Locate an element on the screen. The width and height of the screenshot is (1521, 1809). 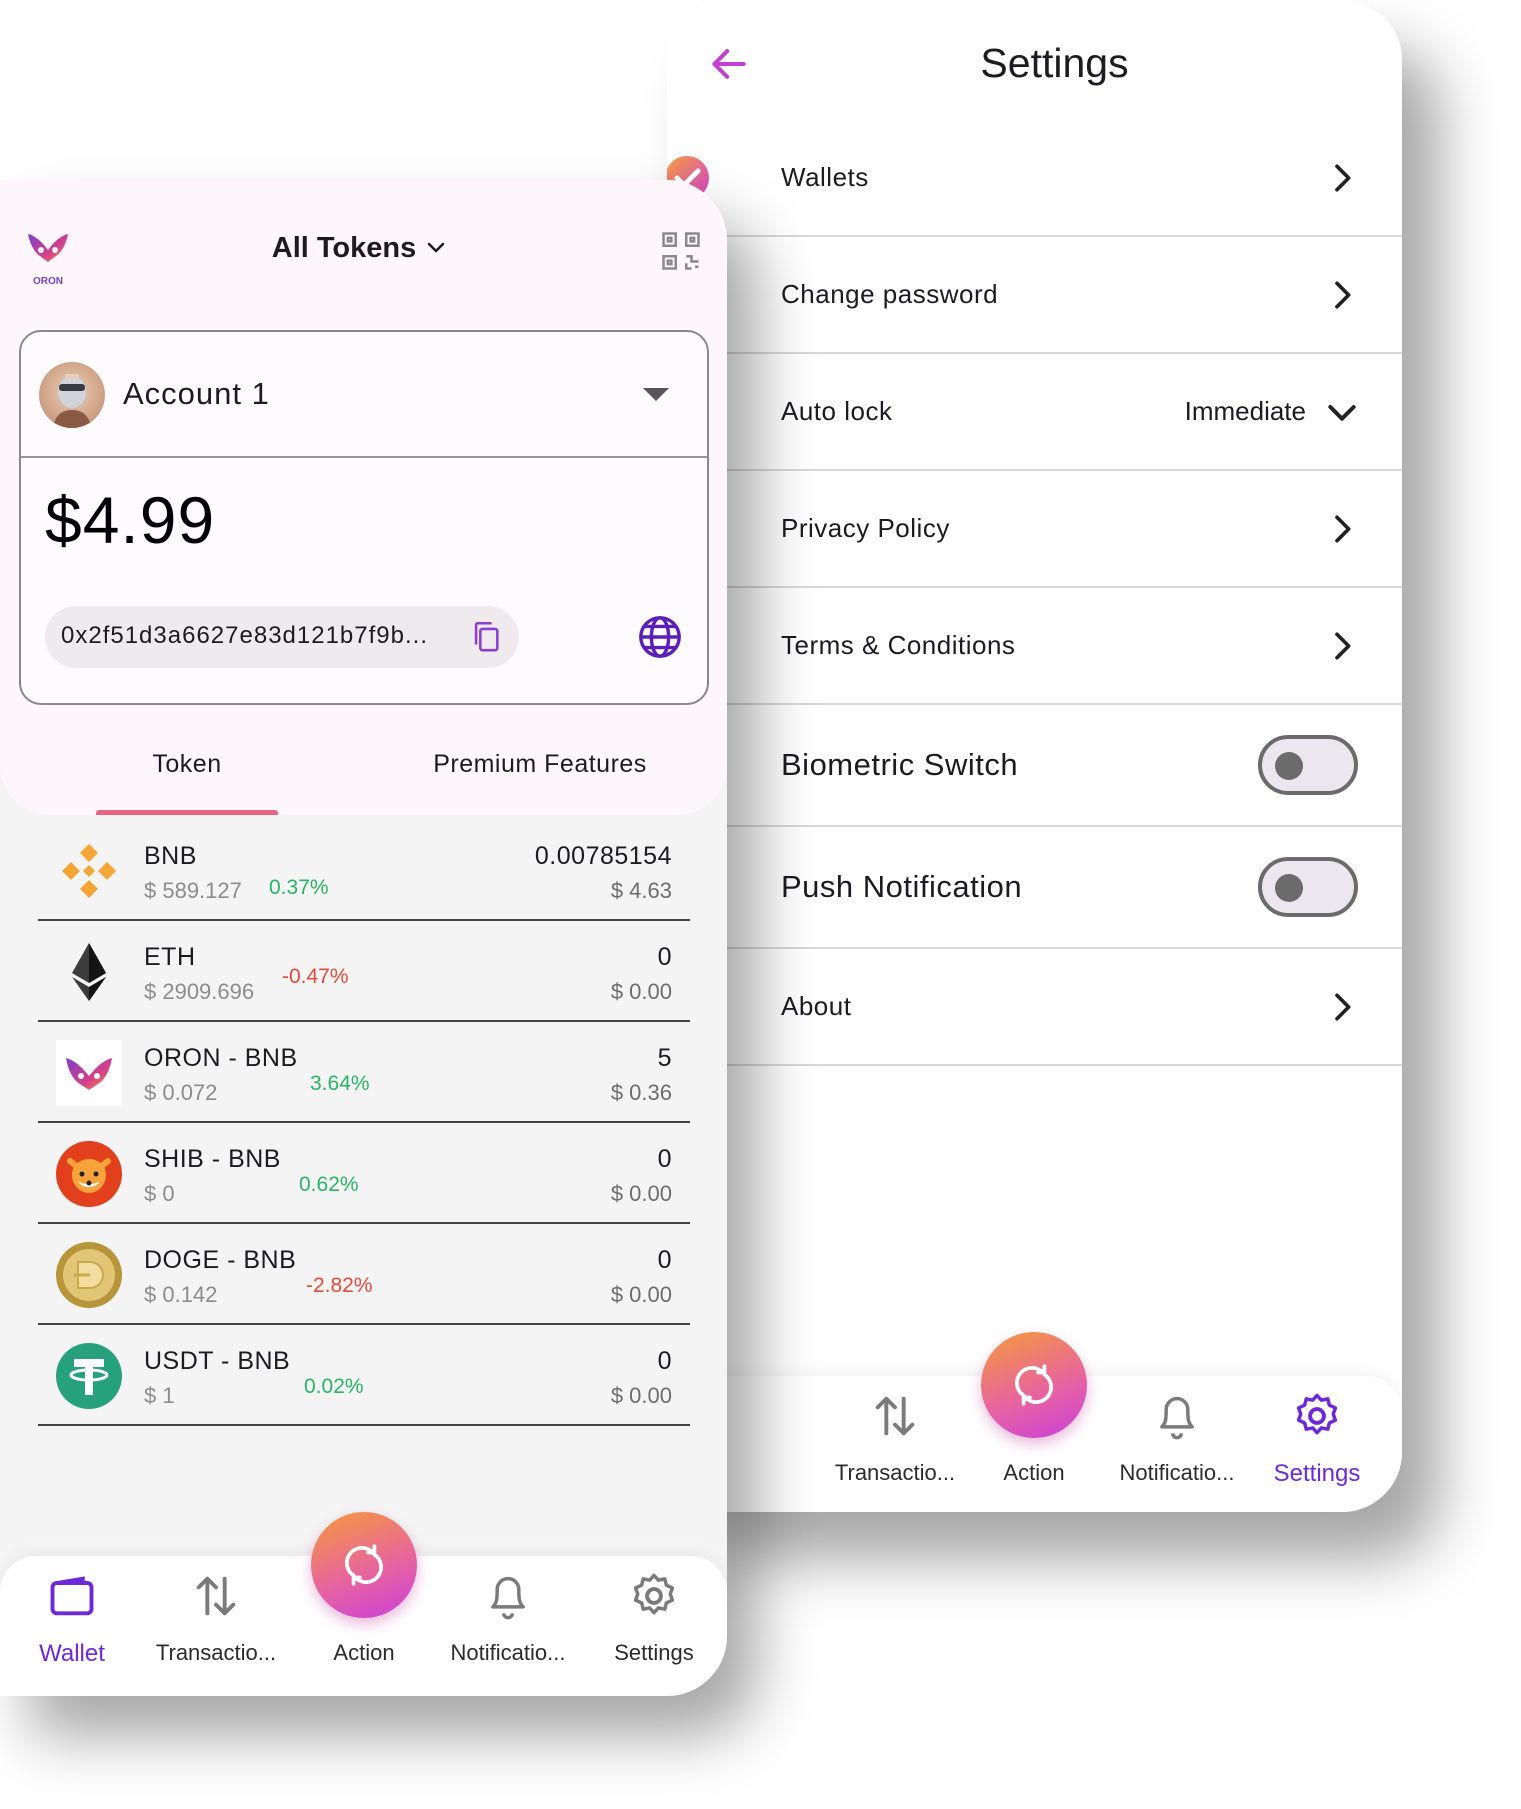
dropdown-arrow-icon is located at coordinates (656, 394).